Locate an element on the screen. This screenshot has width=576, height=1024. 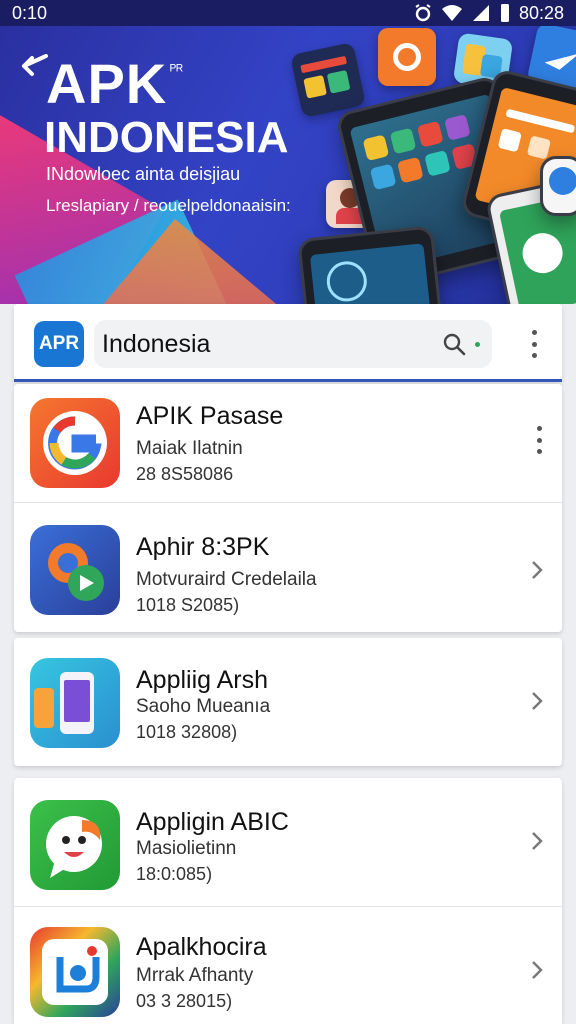
mic-indicator-icon is located at coordinates (477, 344).